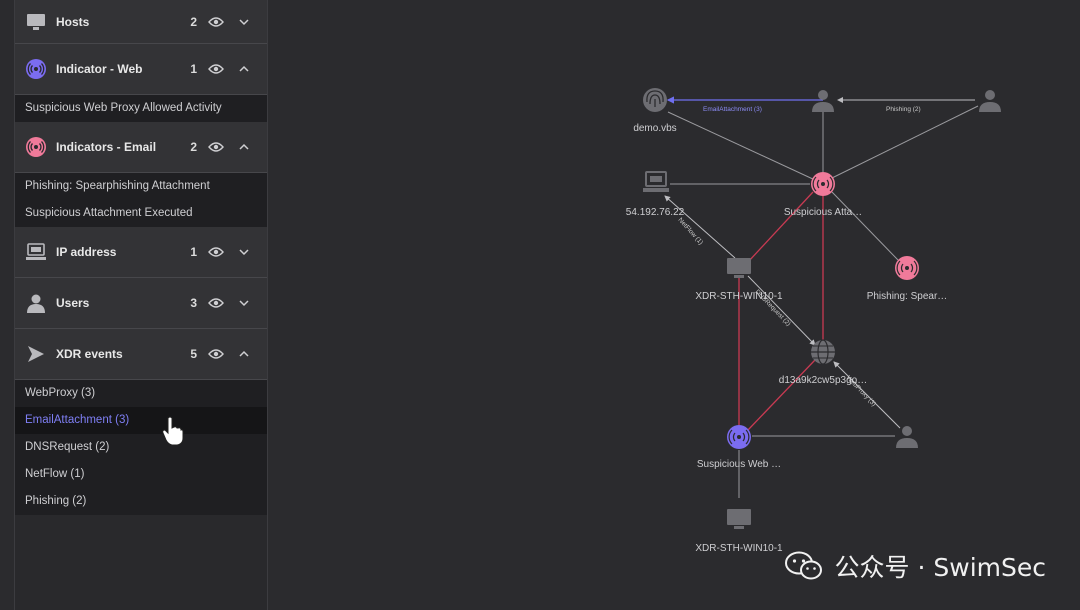 Image resolution: width=1080 pixels, height=610 pixels. I want to click on wechat-icon, so click(803, 565).